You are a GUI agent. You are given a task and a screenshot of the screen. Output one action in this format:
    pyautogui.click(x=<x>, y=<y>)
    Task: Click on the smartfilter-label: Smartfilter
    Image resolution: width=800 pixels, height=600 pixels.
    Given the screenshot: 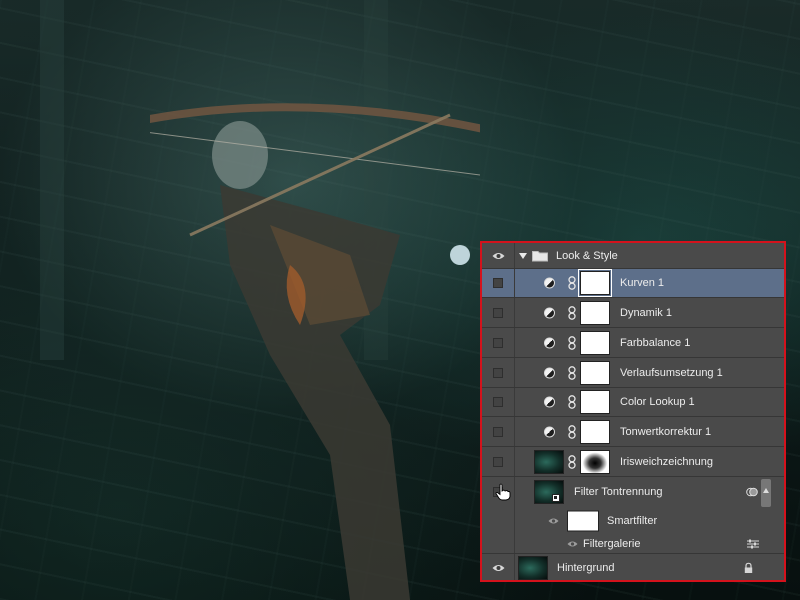 What is the action you would take?
    pyautogui.click(x=632, y=520)
    